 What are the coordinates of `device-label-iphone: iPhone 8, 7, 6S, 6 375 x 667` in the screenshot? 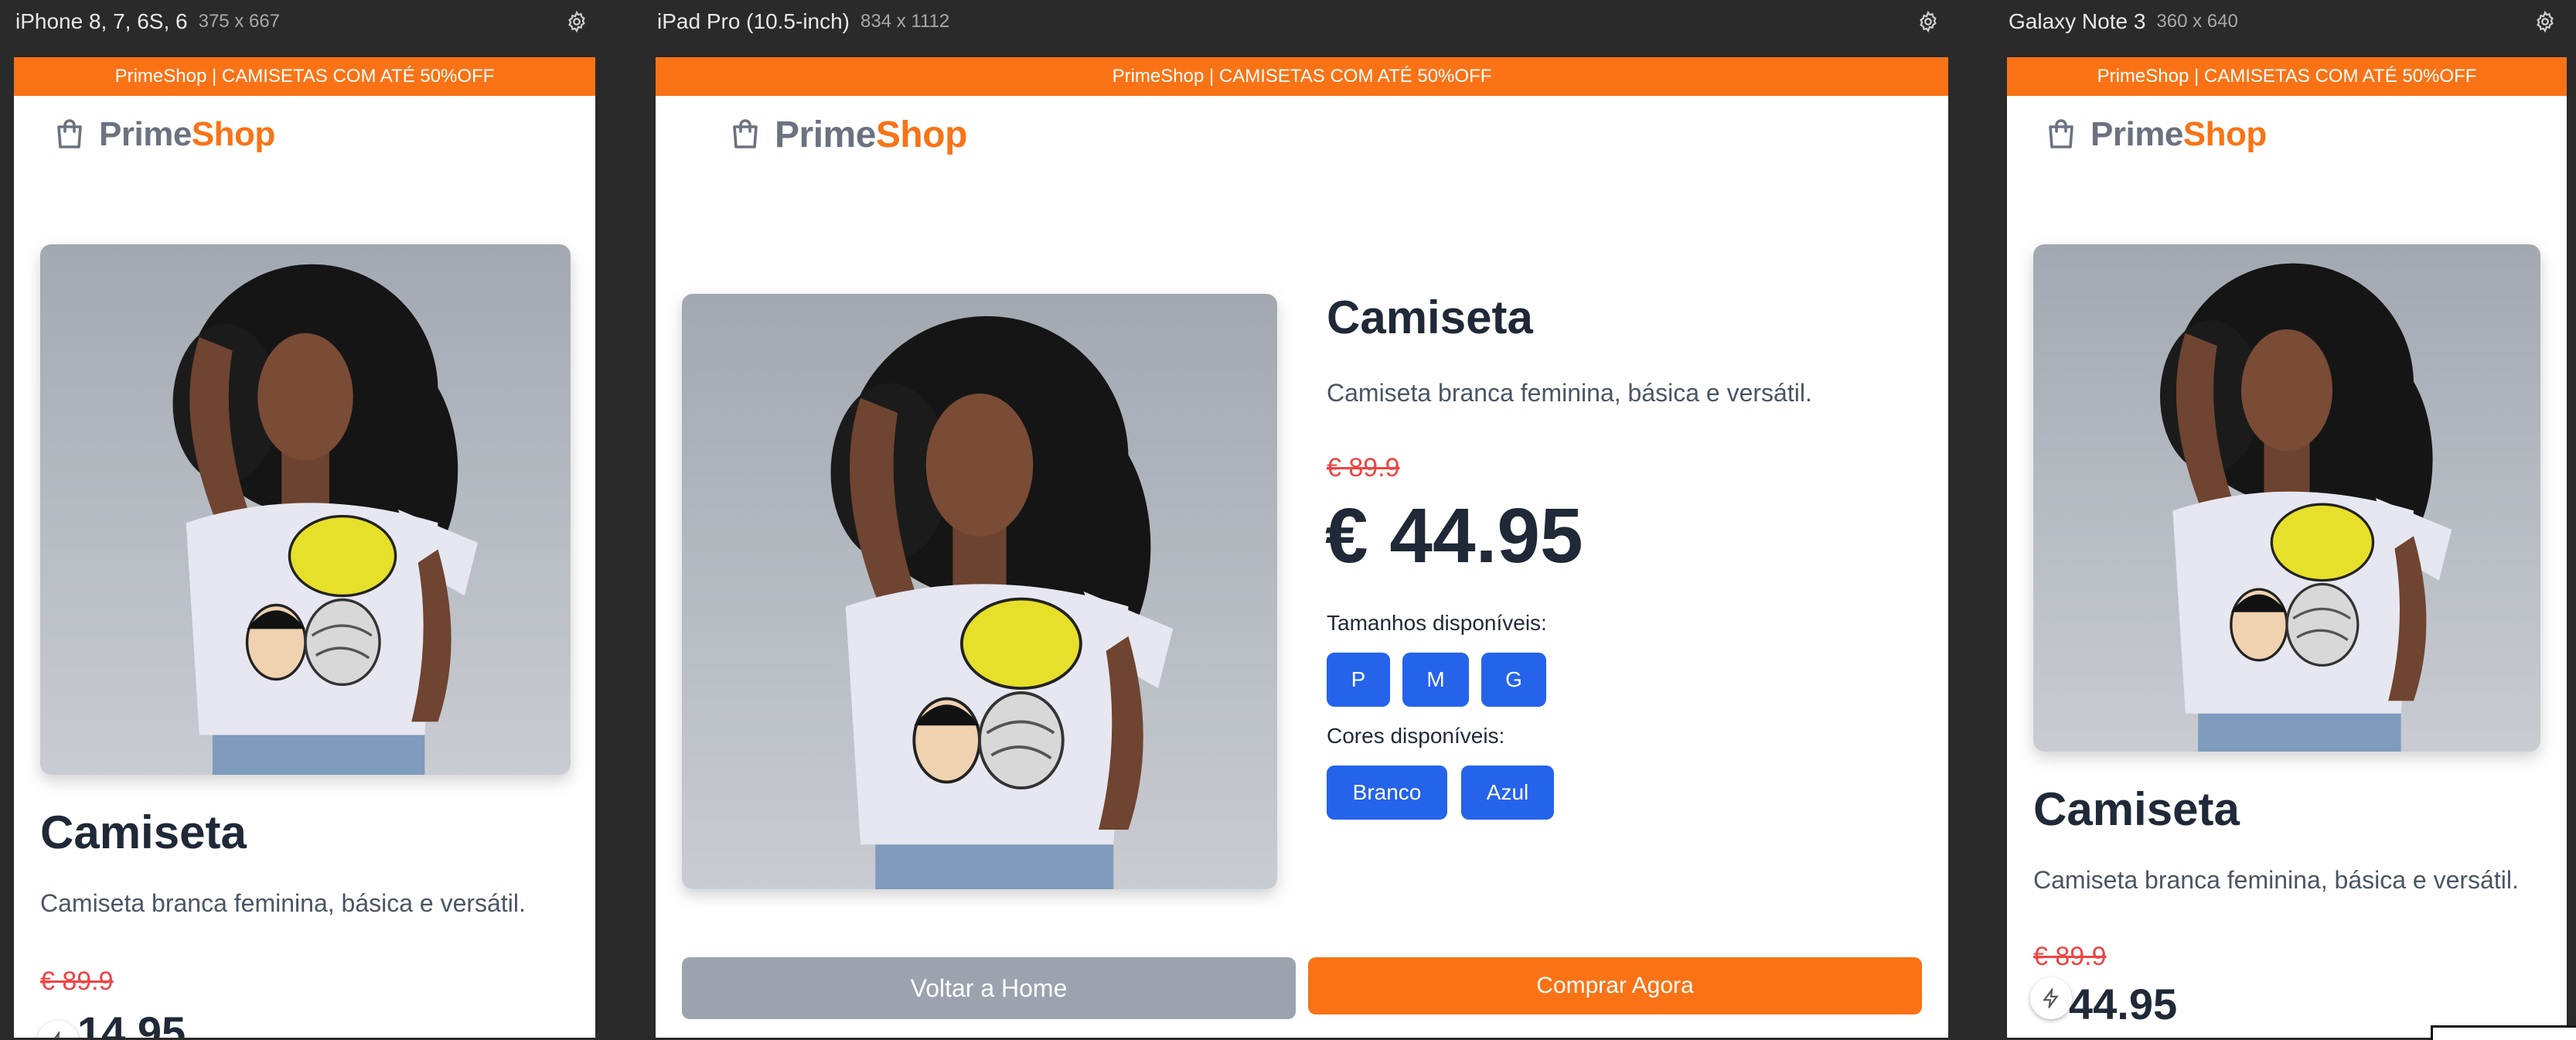 It's located at (147, 22).